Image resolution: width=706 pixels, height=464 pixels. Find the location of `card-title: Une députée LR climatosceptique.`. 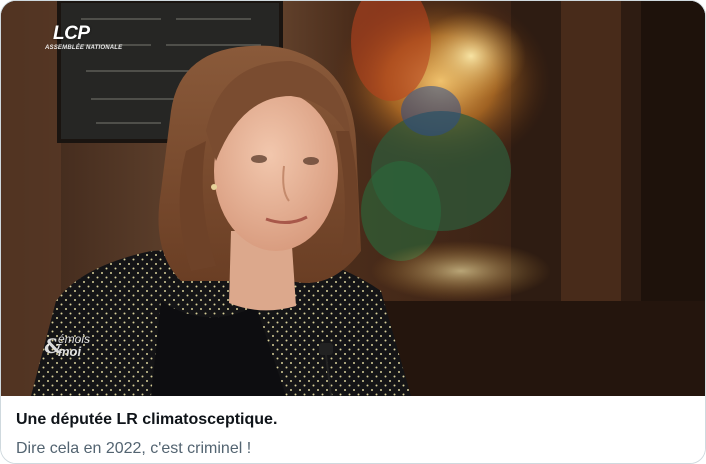

card-title: Une députée LR climatosceptique. is located at coordinates (147, 419).